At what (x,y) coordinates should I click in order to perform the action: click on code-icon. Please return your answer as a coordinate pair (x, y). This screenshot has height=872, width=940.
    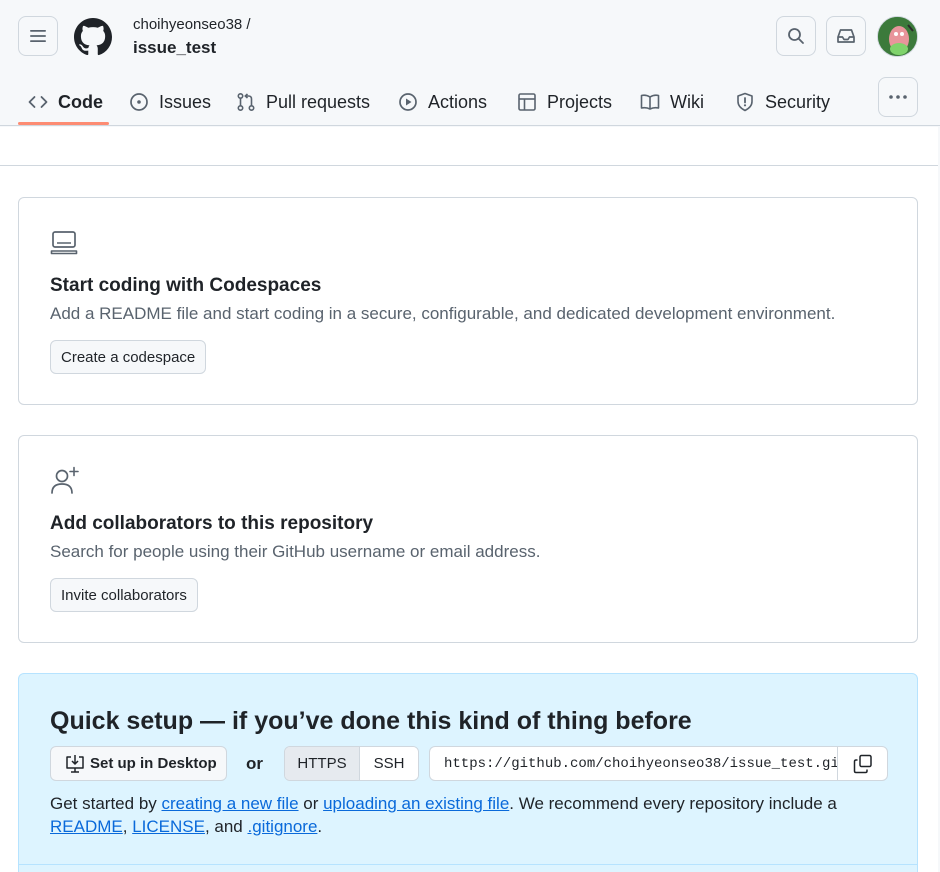
    Looking at the image, I should click on (38, 102).